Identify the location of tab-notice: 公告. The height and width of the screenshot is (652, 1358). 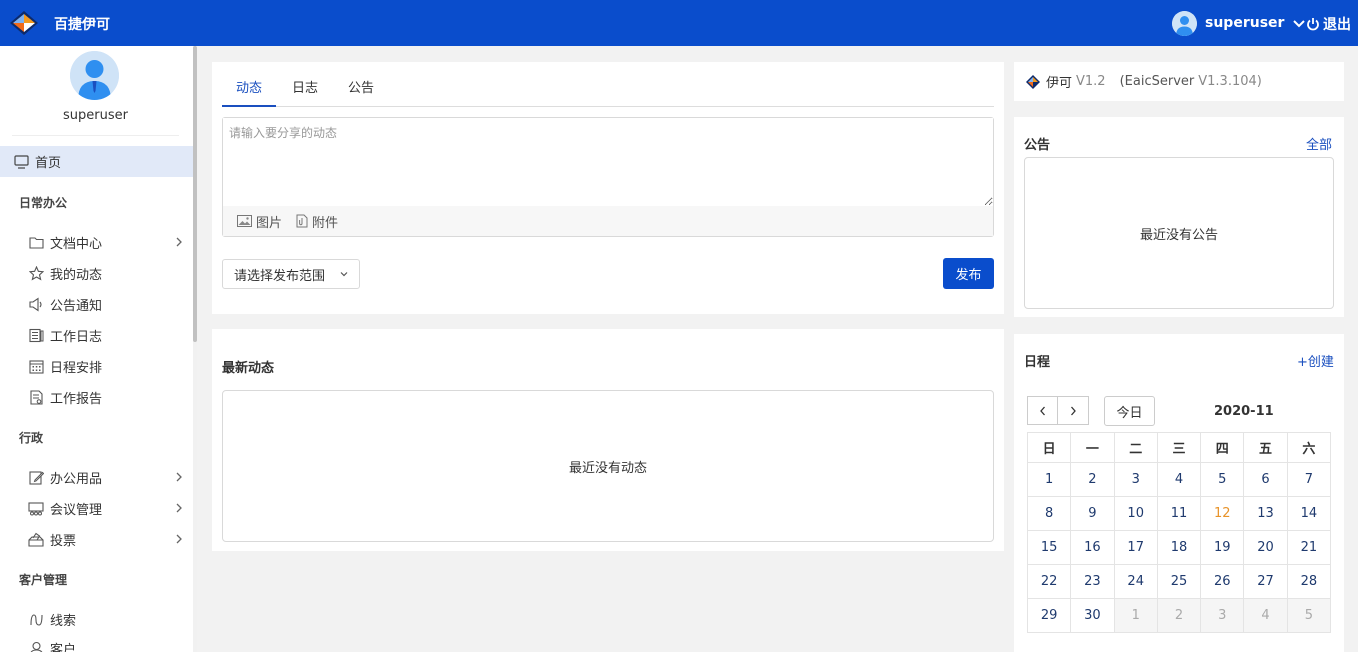
(361, 91).